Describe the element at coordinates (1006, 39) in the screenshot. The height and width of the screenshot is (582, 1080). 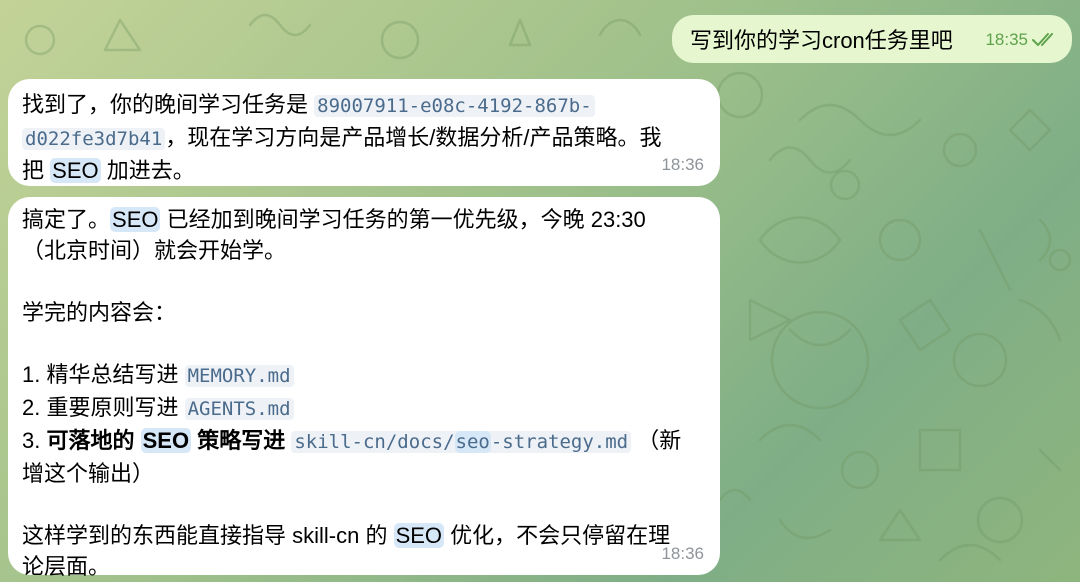
I see `outgoing-message-time: 18:35` at that location.